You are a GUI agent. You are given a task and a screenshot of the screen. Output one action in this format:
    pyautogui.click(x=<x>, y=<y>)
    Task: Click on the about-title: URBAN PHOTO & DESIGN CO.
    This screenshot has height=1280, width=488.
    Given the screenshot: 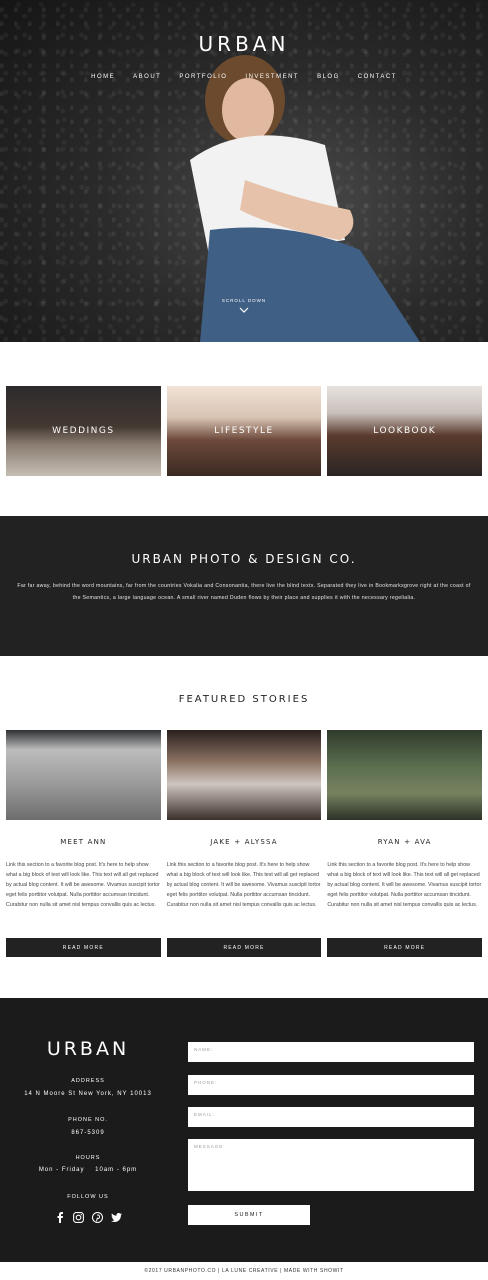 What is the action you would take?
    pyautogui.click(x=244, y=559)
    